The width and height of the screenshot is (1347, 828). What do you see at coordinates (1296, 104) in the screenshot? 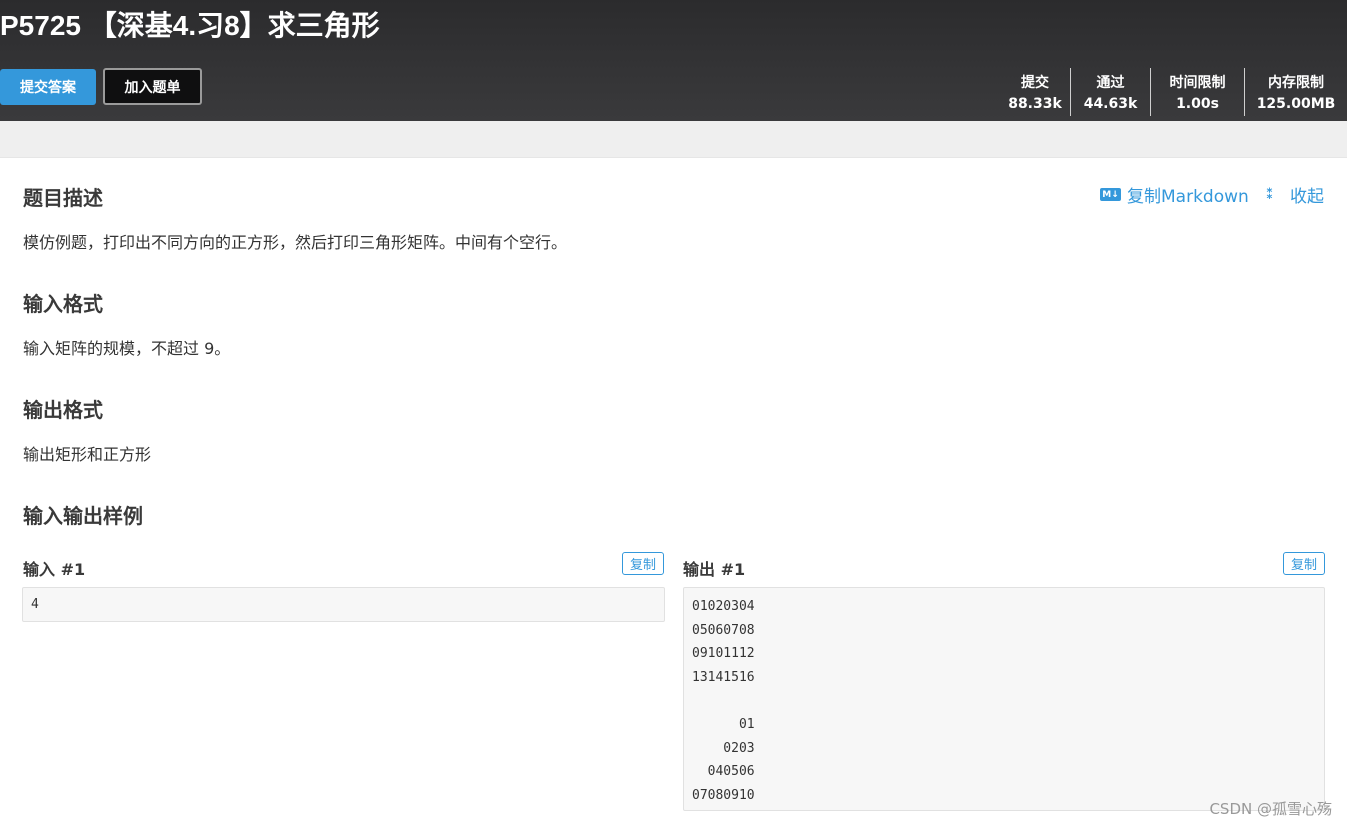
I see `stat-value: 125.00MB` at bounding box center [1296, 104].